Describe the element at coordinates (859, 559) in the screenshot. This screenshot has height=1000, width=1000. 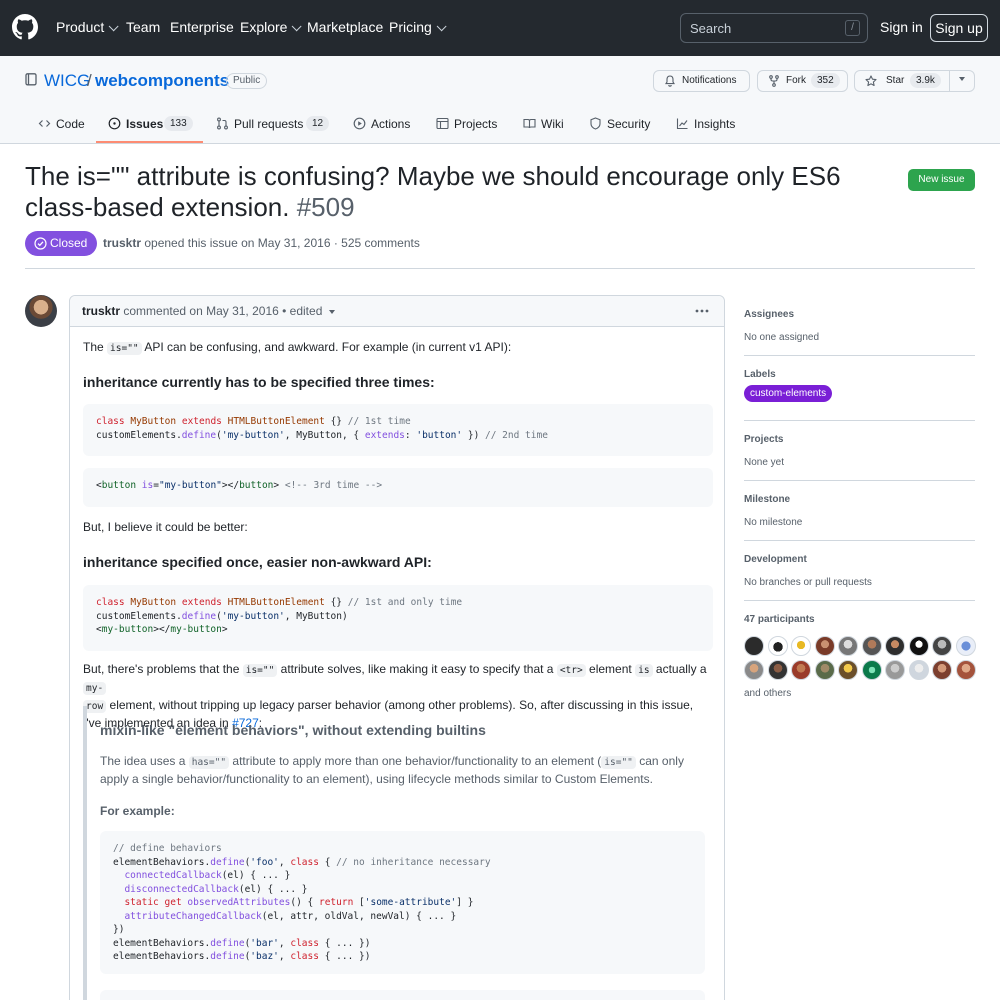
I see `sidebar-heading: Development` at that location.